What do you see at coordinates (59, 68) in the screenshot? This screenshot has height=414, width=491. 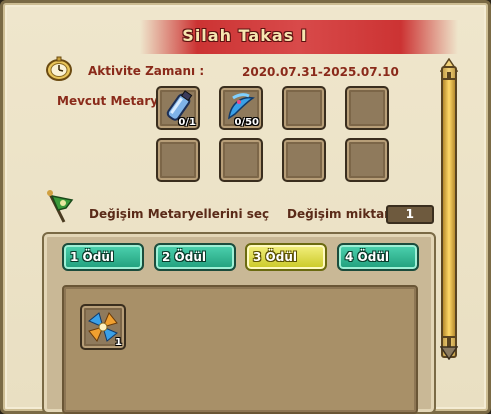 I see `clock-icon` at bounding box center [59, 68].